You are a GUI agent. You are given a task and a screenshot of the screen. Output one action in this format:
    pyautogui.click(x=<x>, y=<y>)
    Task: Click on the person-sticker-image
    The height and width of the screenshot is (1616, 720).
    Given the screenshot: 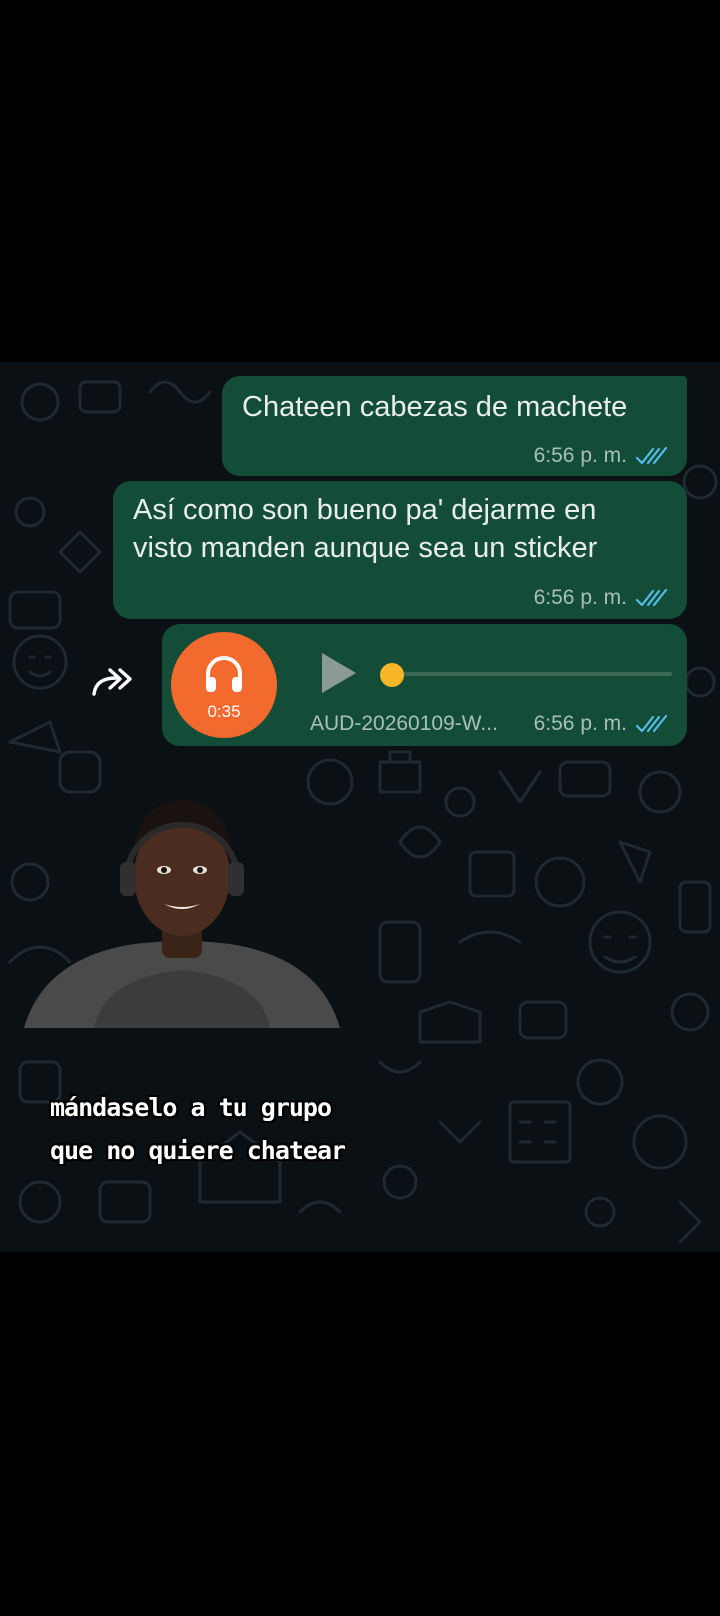 What is the action you would take?
    pyautogui.click(x=182, y=914)
    